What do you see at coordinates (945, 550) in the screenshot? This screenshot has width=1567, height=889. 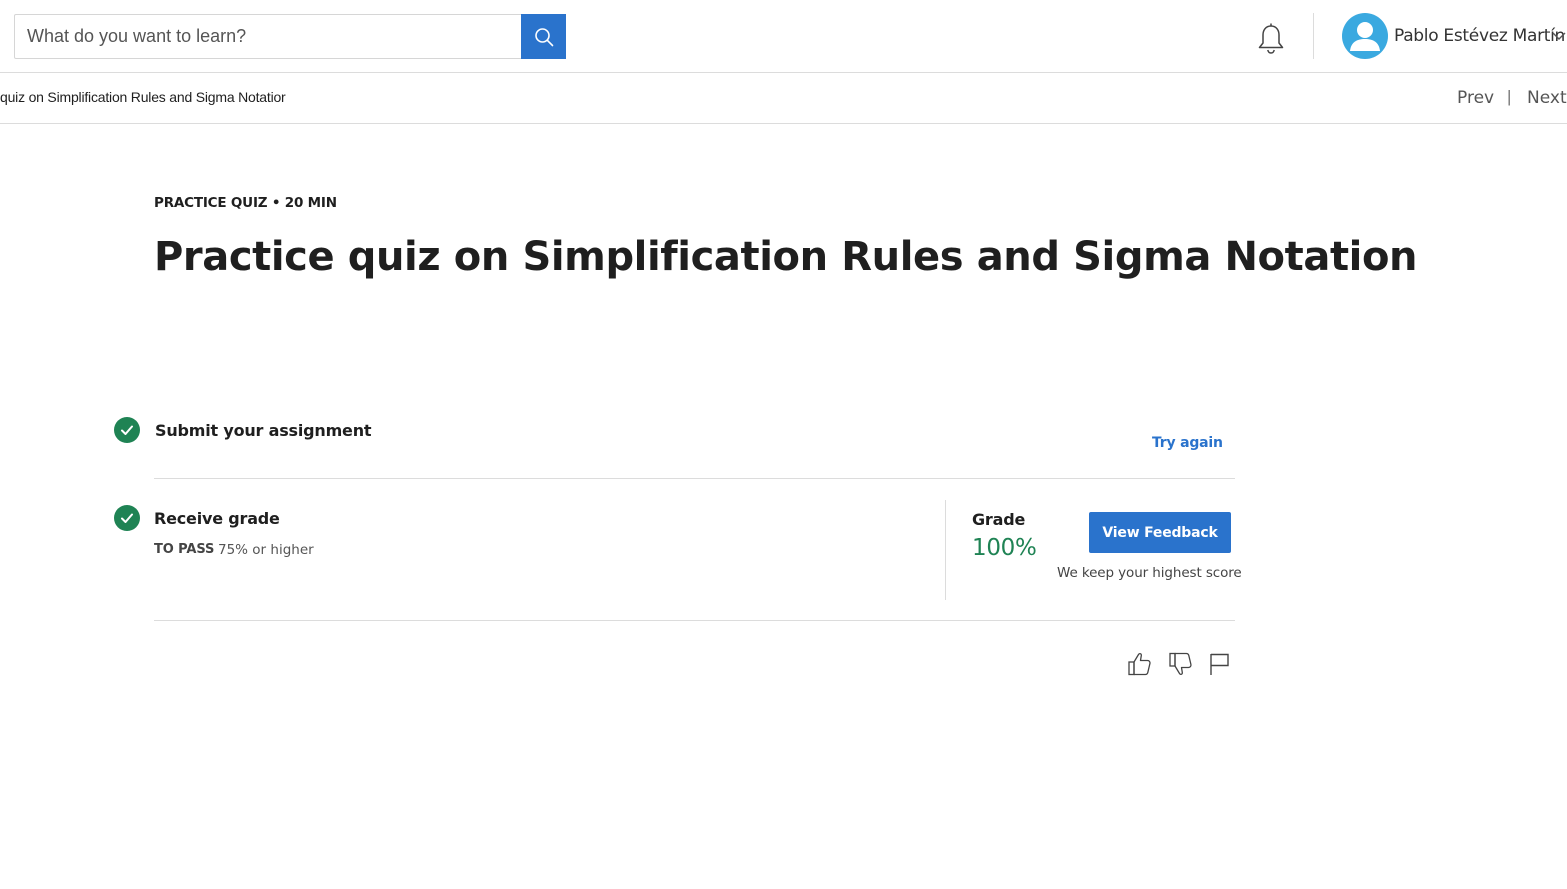 I see `grade-divider` at bounding box center [945, 550].